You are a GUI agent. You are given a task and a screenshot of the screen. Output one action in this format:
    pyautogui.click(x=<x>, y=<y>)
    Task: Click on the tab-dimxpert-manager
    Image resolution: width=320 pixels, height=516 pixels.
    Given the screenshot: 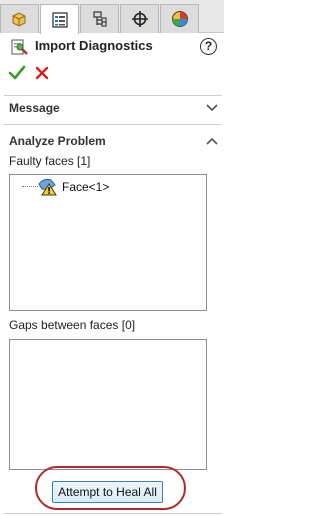 What is the action you would take?
    pyautogui.click(x=139, y=18)
    